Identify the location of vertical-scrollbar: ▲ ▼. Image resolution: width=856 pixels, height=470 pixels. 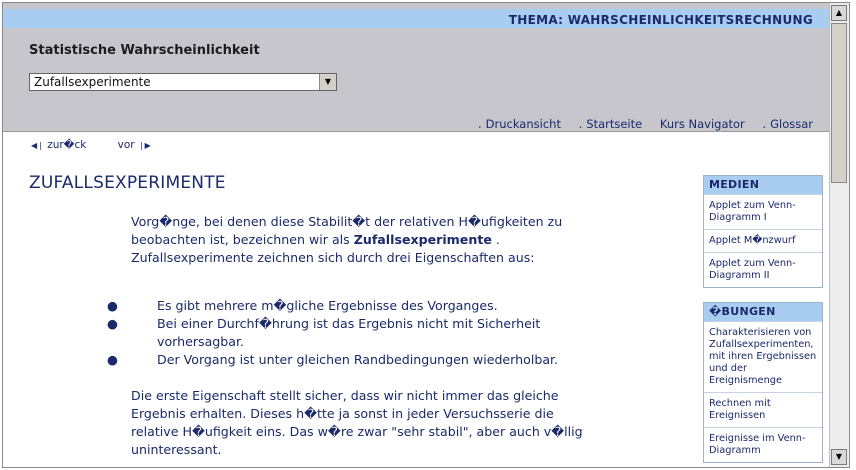
(839, 235).